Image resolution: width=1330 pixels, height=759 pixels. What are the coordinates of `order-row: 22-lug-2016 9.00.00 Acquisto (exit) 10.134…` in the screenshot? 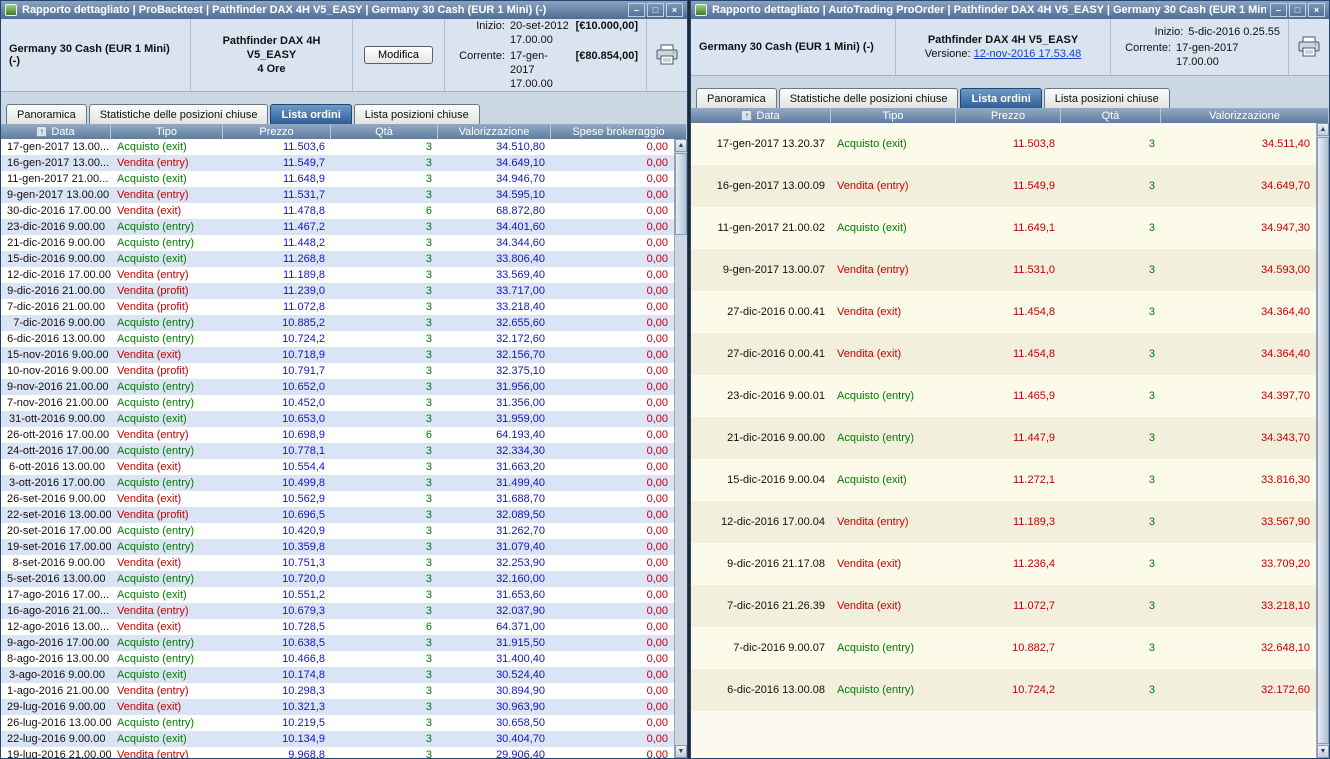 It's located at (337, 739).